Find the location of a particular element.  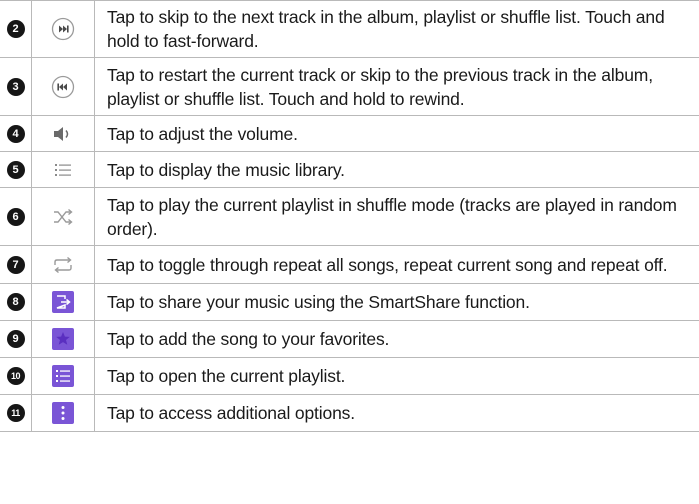

repeat-icon is located at coordinates (63, 265).